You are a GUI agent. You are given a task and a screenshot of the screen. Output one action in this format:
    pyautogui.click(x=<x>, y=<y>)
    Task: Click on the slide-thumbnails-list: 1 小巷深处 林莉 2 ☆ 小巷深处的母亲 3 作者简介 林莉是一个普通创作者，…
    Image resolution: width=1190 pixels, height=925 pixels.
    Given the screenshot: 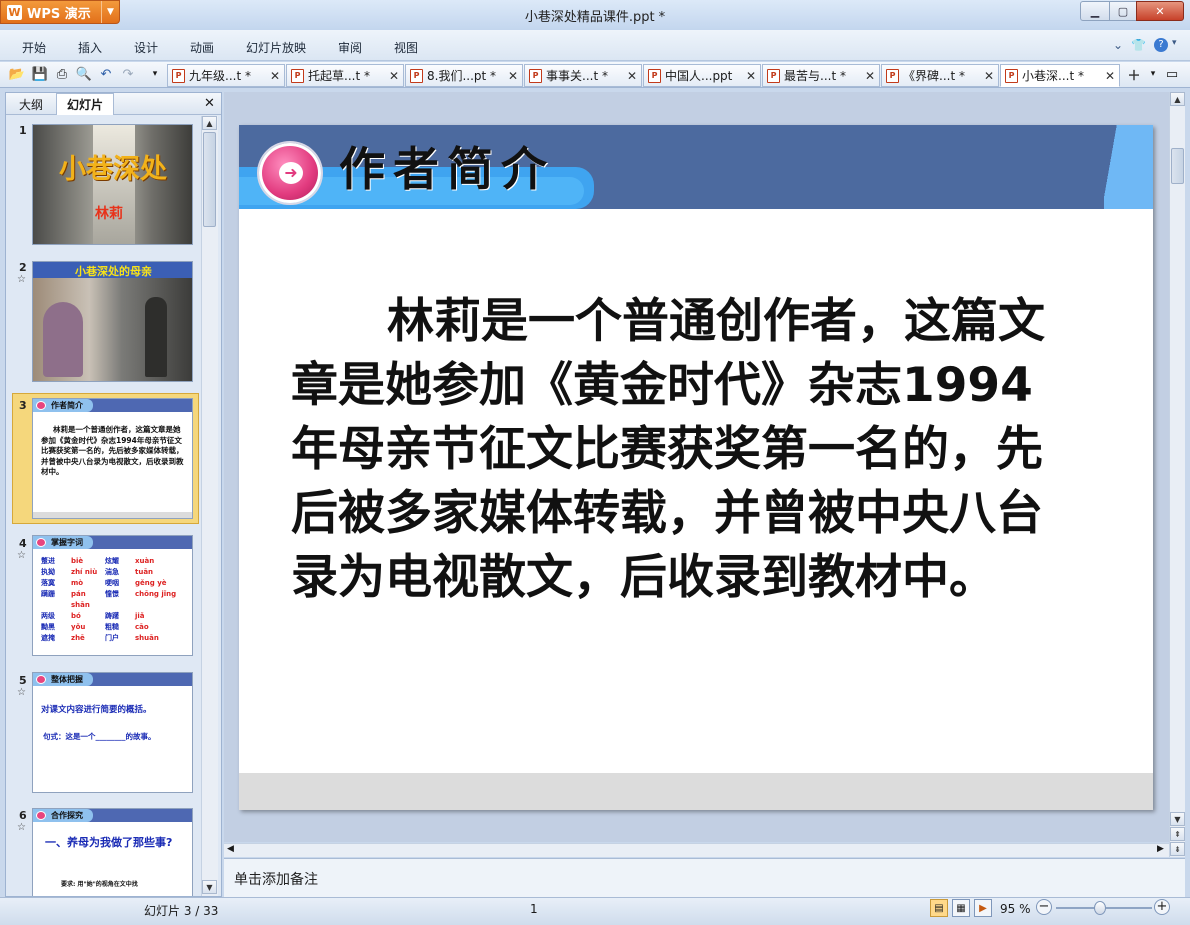 What is the action you would take?
    pyautogui.click(x=103, y=506)
    